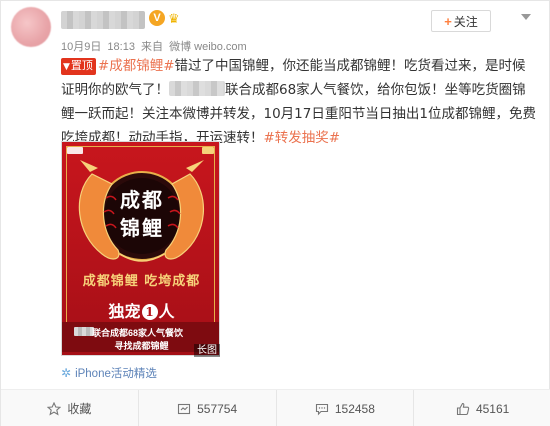 The image size is (550, 426). I want to click on poster-exclusive-post: 人, so click(166, 311).